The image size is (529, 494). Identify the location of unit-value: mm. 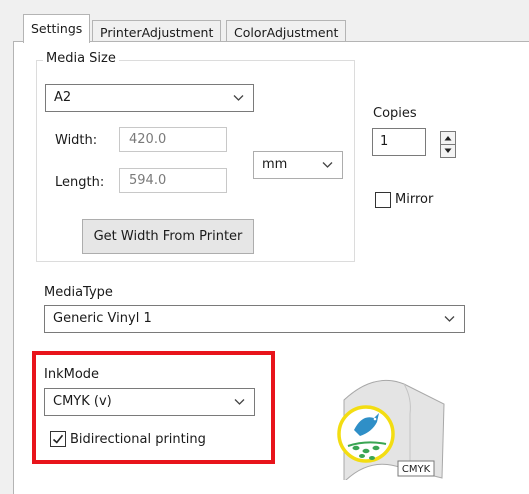
(275, 164).